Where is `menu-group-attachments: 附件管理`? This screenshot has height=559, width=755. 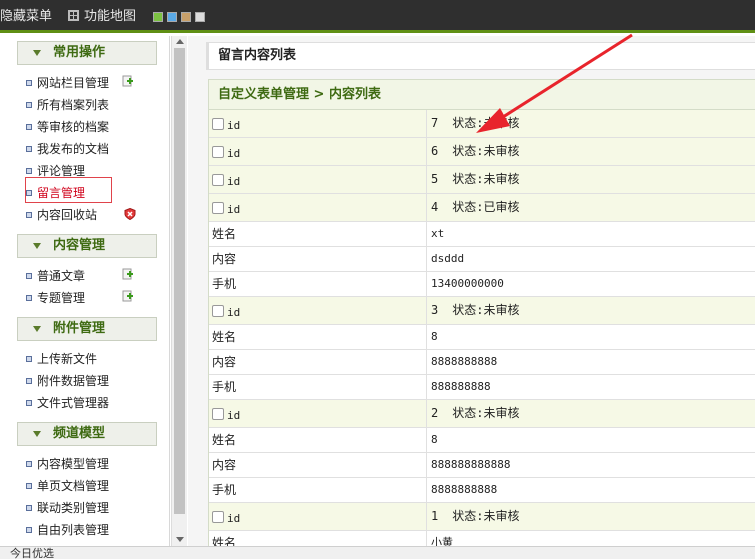 menu-group-attachments: 附件管理 is located at coordinates (87, 329).